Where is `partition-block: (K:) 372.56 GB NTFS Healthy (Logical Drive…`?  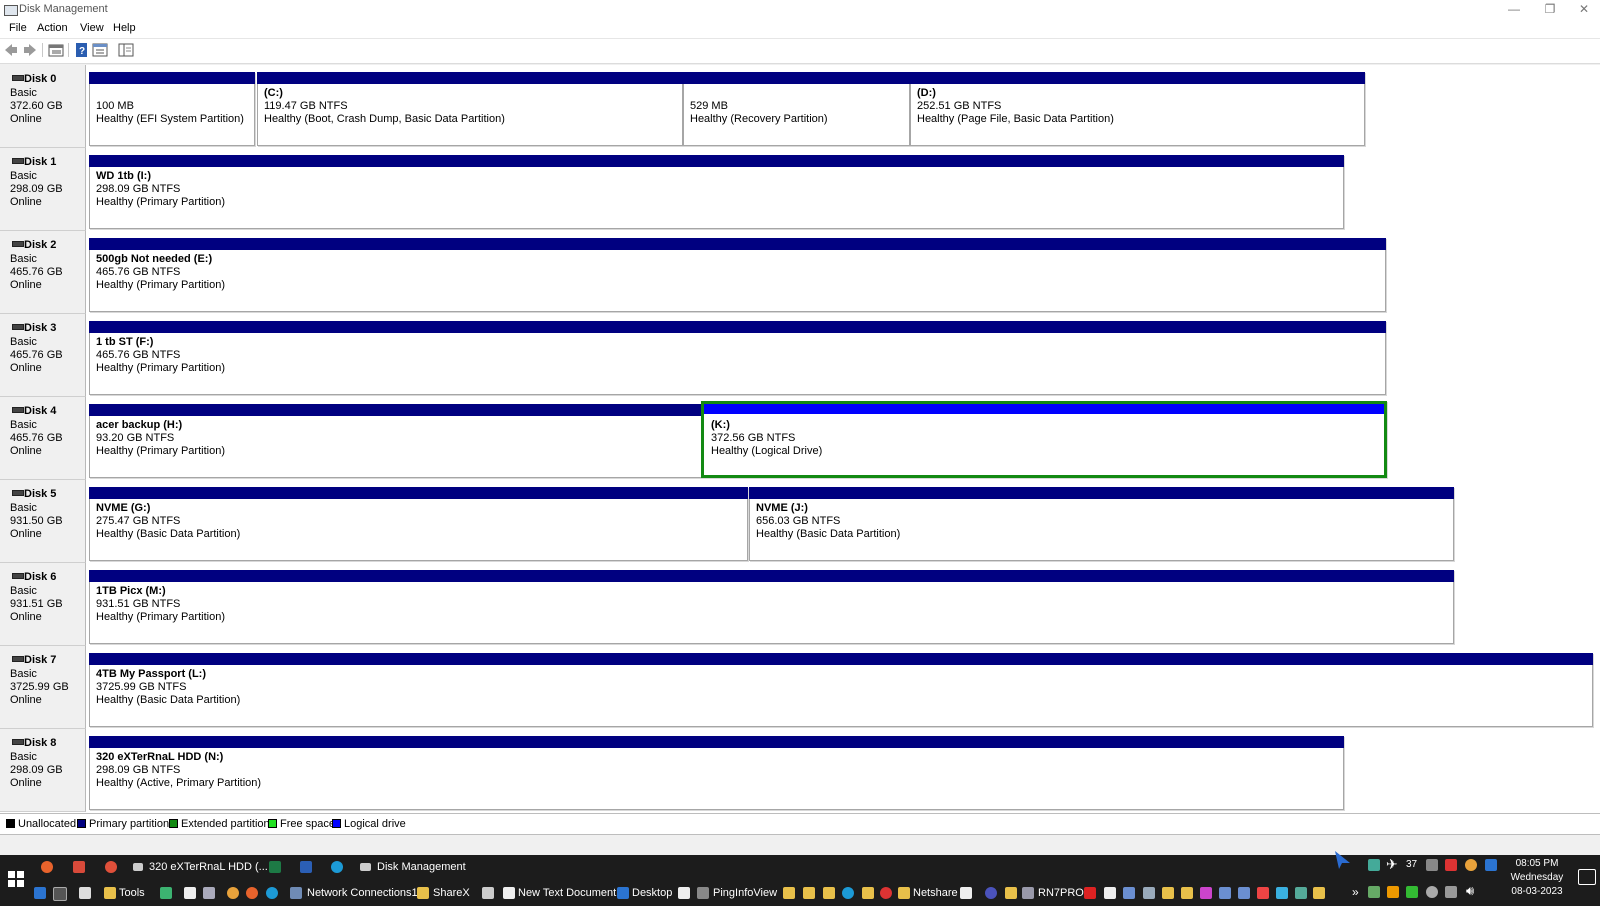 partition-block: (K:) 372.56 GB NTFS Healthy (Logical Drive… is located at coordinates (1044, 439).